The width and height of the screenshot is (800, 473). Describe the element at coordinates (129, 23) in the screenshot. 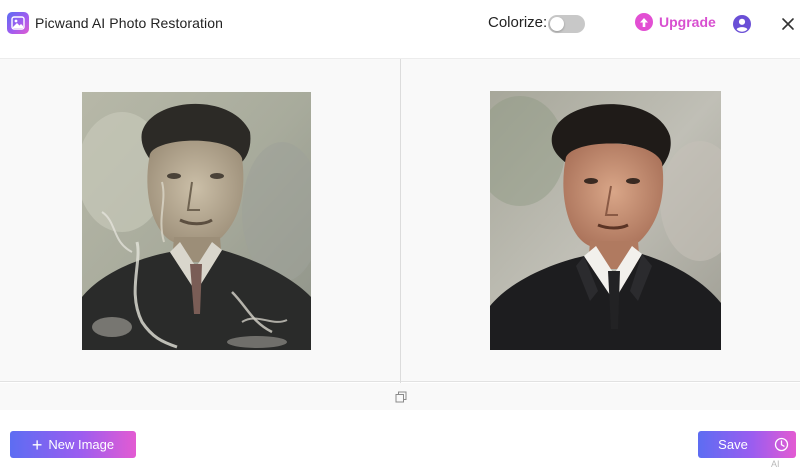

I see `app-title: Picwand AI Photo Restoration` at that location.